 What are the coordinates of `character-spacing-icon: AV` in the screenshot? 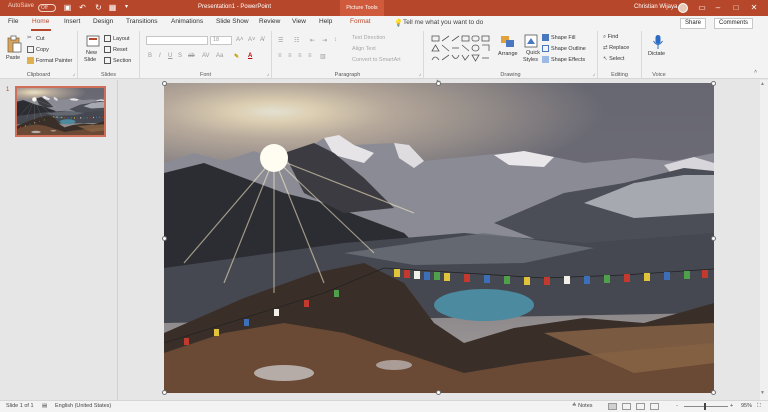 It's located at (206, 56).